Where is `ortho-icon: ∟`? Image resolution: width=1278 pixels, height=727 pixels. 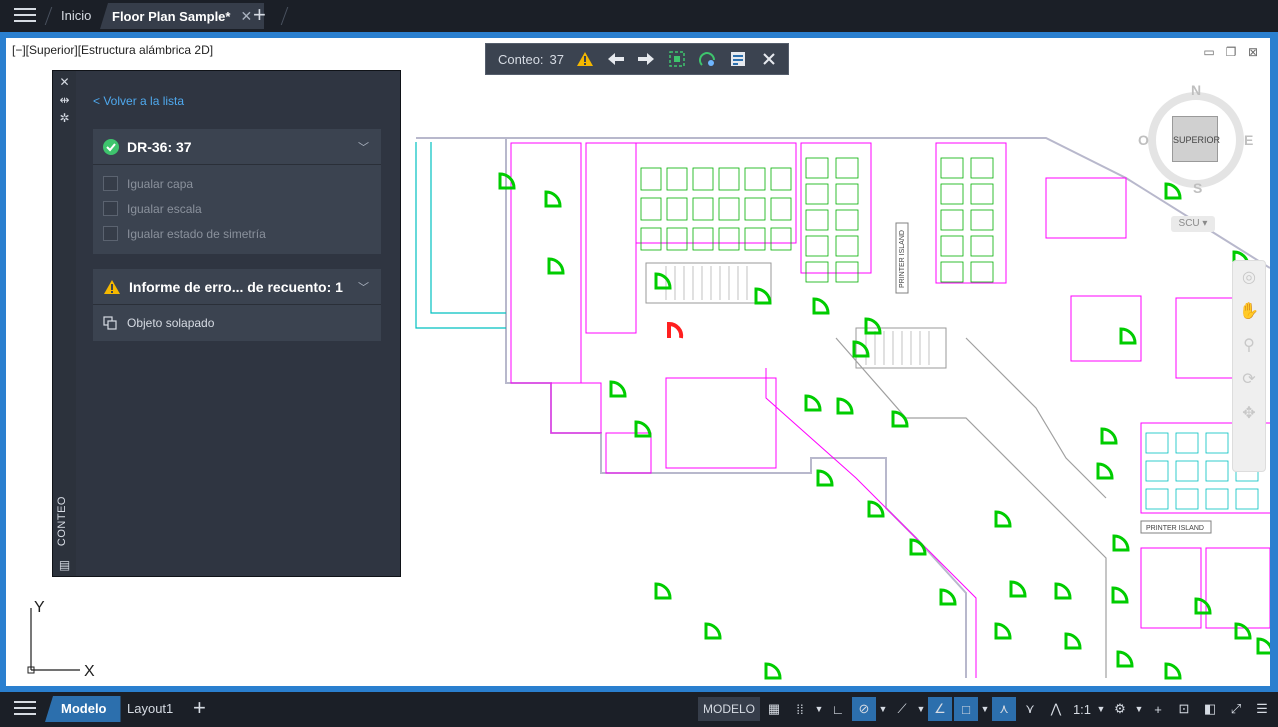 ortho-icon: ∟ is located at coordinates (838, 709).